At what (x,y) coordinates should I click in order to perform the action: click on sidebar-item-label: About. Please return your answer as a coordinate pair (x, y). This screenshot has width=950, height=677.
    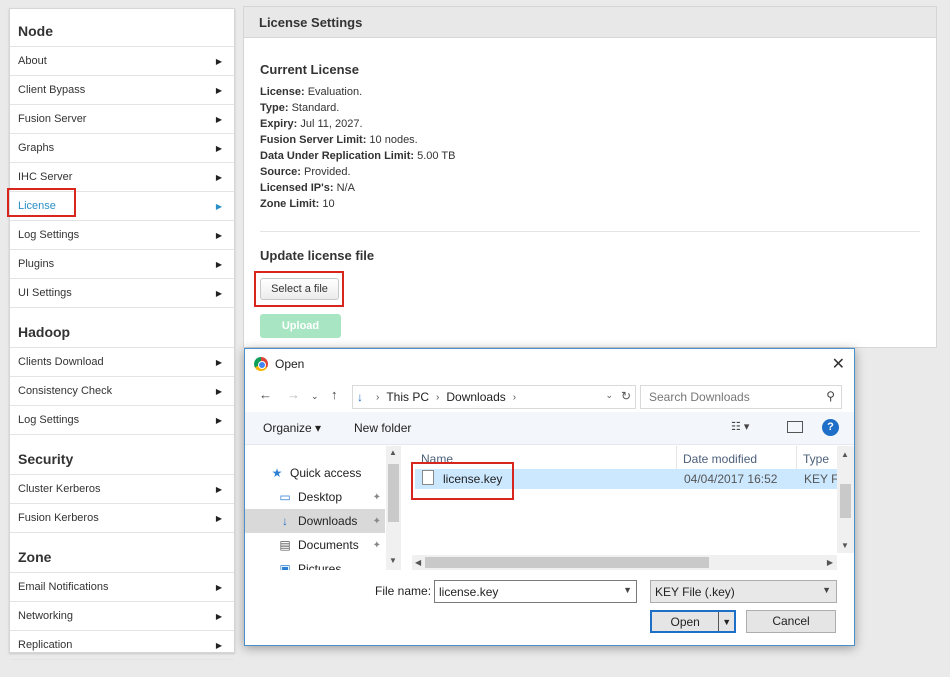
    Looking at the image, I should click on (32, 61).